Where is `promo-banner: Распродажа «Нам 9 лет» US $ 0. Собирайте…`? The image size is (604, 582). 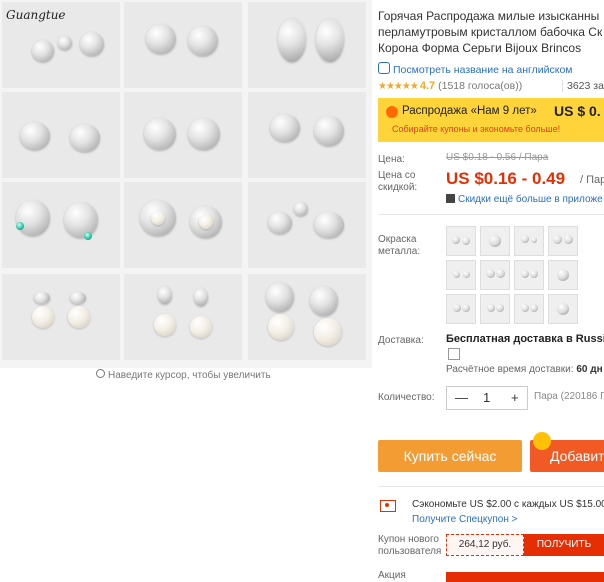 promo-banner: Распродажа «Нам 9 лет» US $ 0. Собирайте… is located at coordinates (491, 120).